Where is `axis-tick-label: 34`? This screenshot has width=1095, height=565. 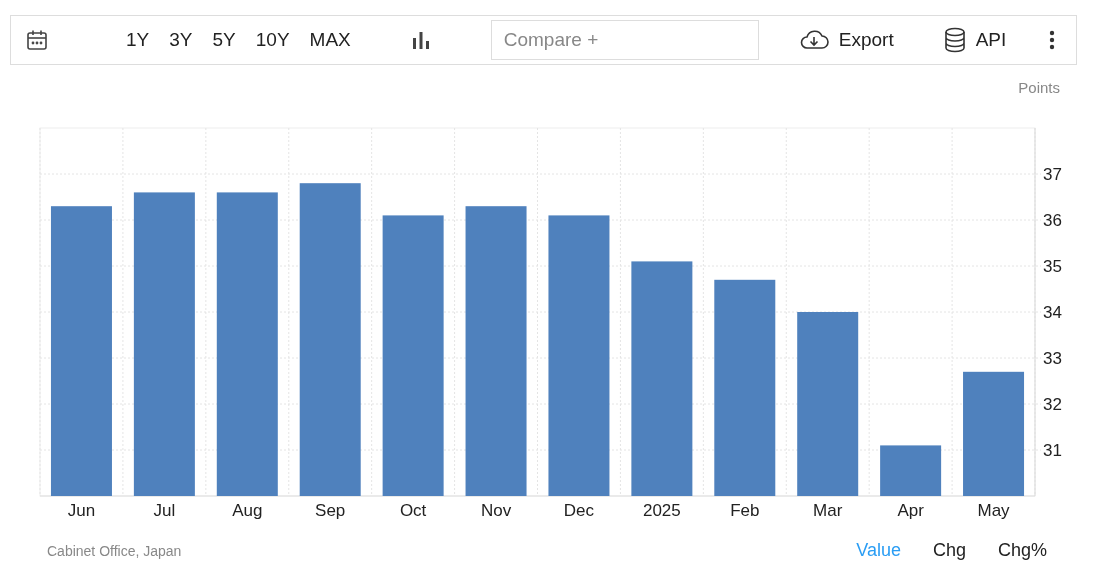
axis-tick-label: 34 is located at coordinates (1052, 312).